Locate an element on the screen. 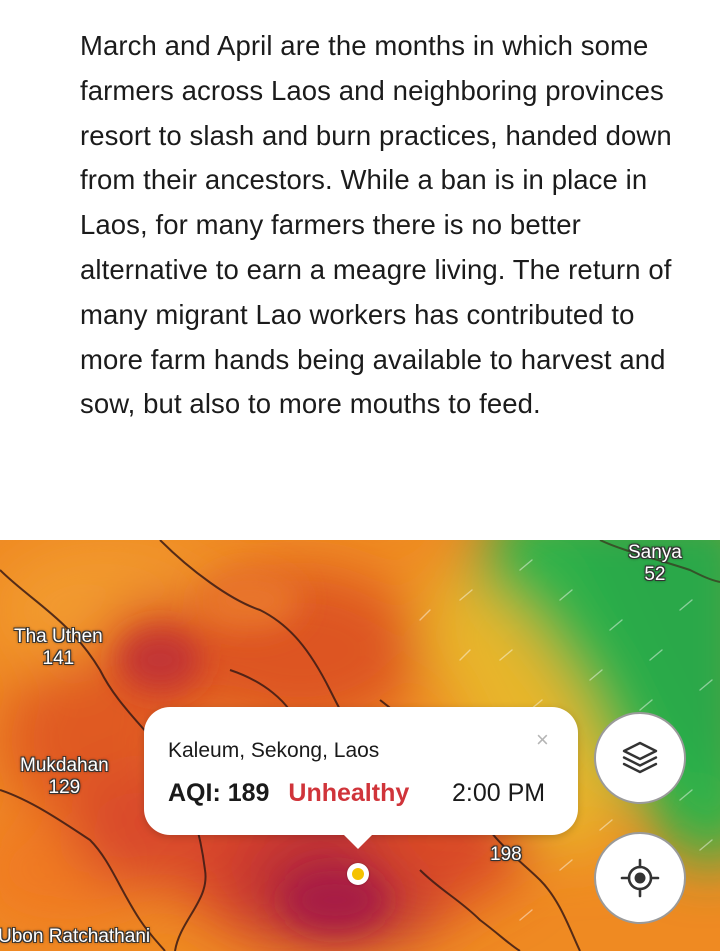 The height and width of the screenshot is (951, 720). city-label-sanya: Sanya 52 is located at coordinates (655, 564).